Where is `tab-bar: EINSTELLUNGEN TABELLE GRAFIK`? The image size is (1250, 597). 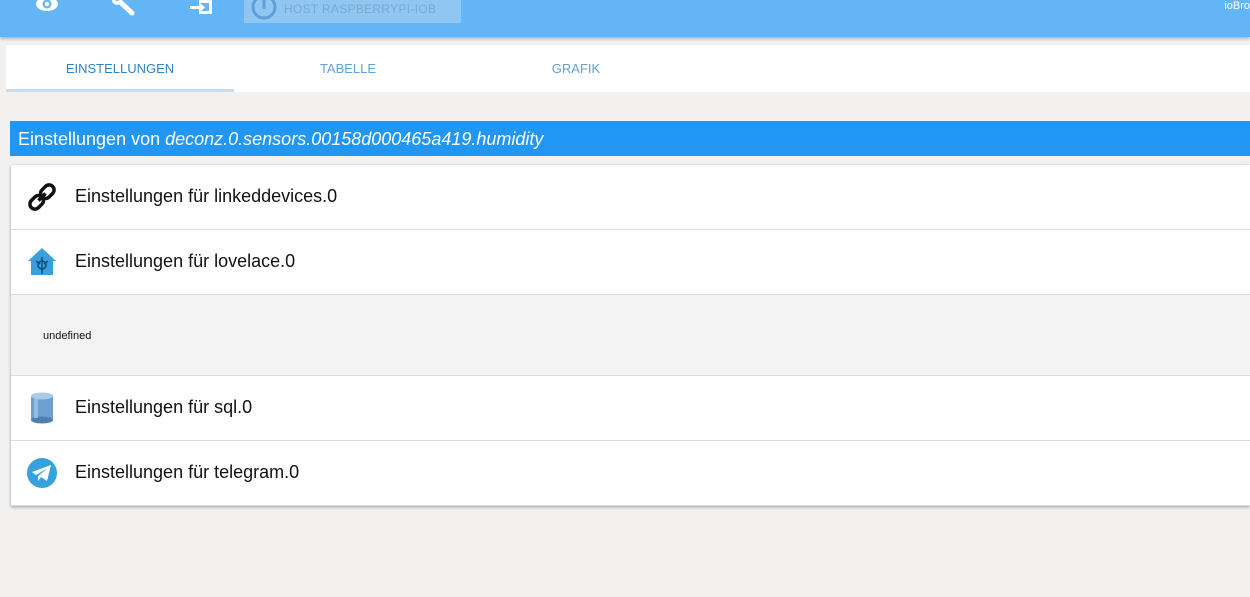
tab-bar: EINSTELLUNGEN TABELLE GRAFIK is located at coordinates (628, 68).